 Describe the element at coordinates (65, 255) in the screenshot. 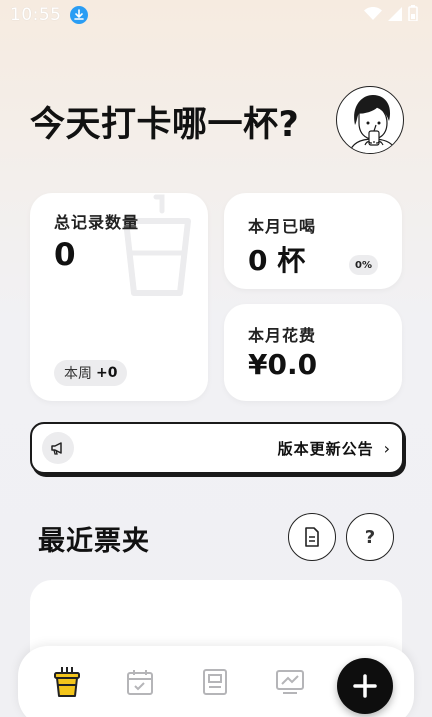

I see `total-records-value: 0` at that location.